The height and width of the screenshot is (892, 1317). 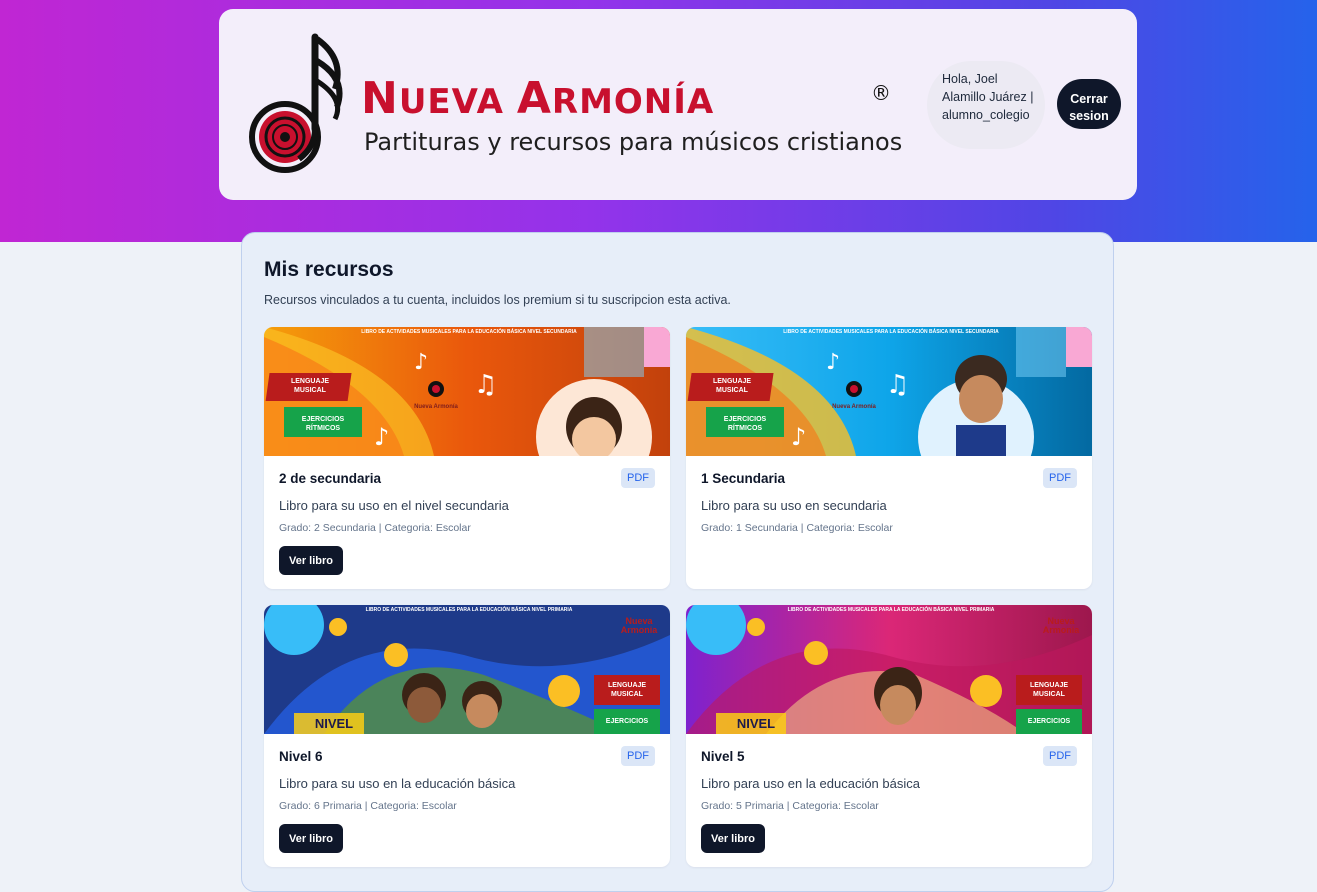 I want to click on brand-word-2: RMONÍA, so click(x=633, y=102).